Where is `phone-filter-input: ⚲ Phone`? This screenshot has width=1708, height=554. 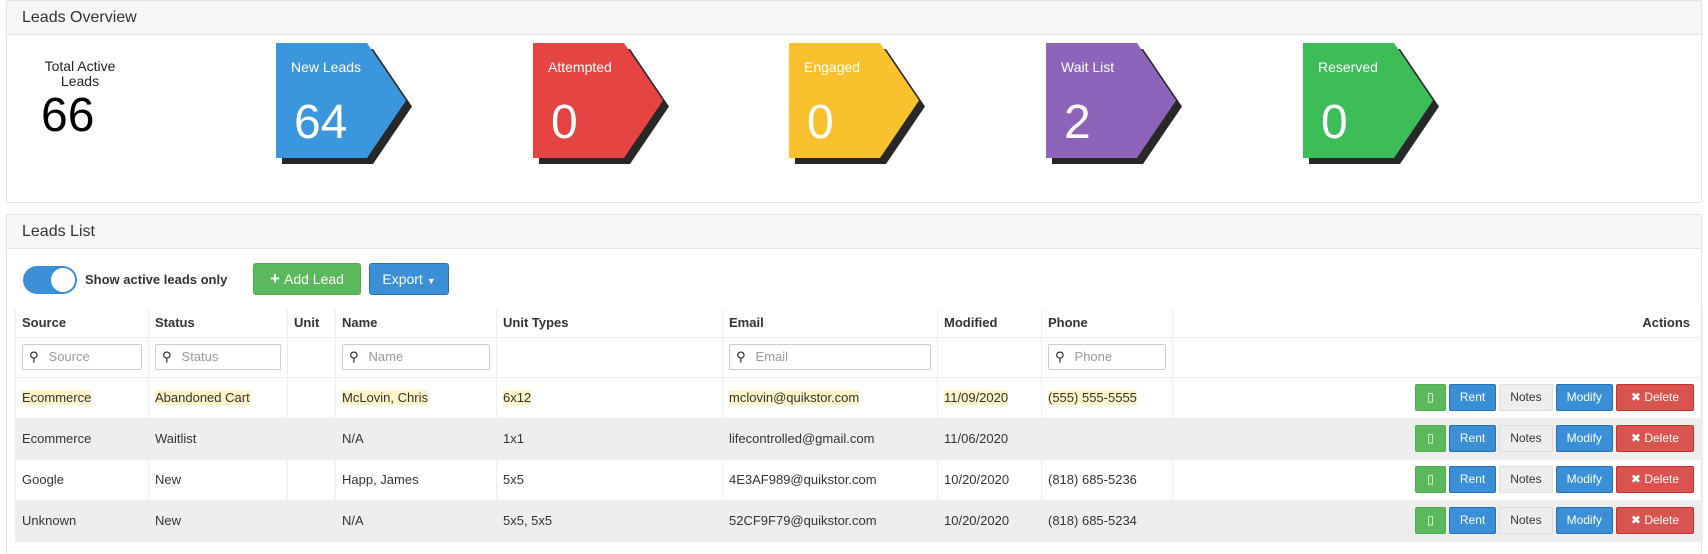
phone-filter-input: ⚲ Phone is located at coordinates (1107, 357).